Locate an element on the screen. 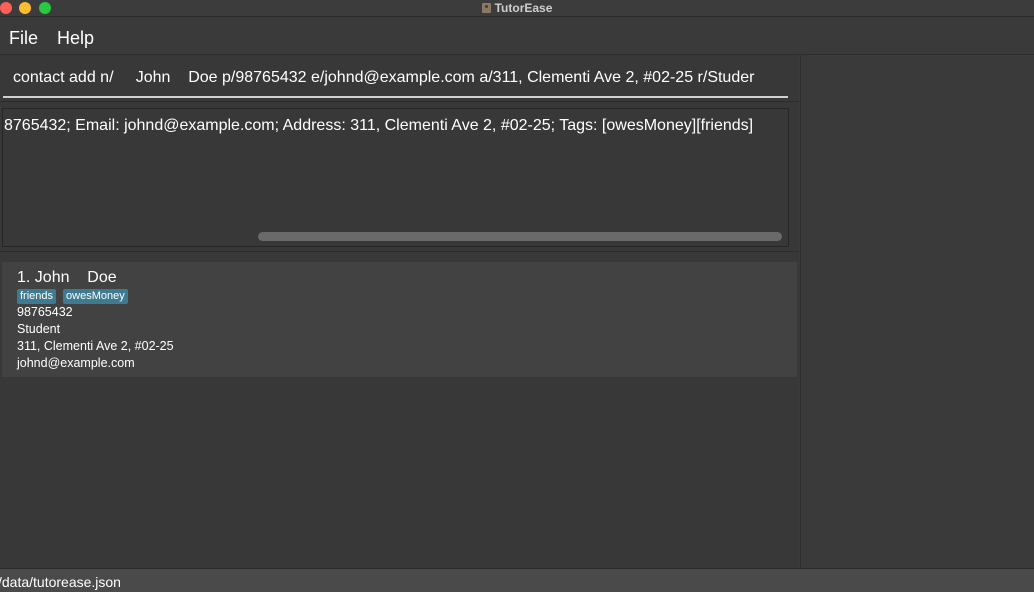 The image size is (1034, 592). menu-bar: File Help is located at coordinates (517, 39).